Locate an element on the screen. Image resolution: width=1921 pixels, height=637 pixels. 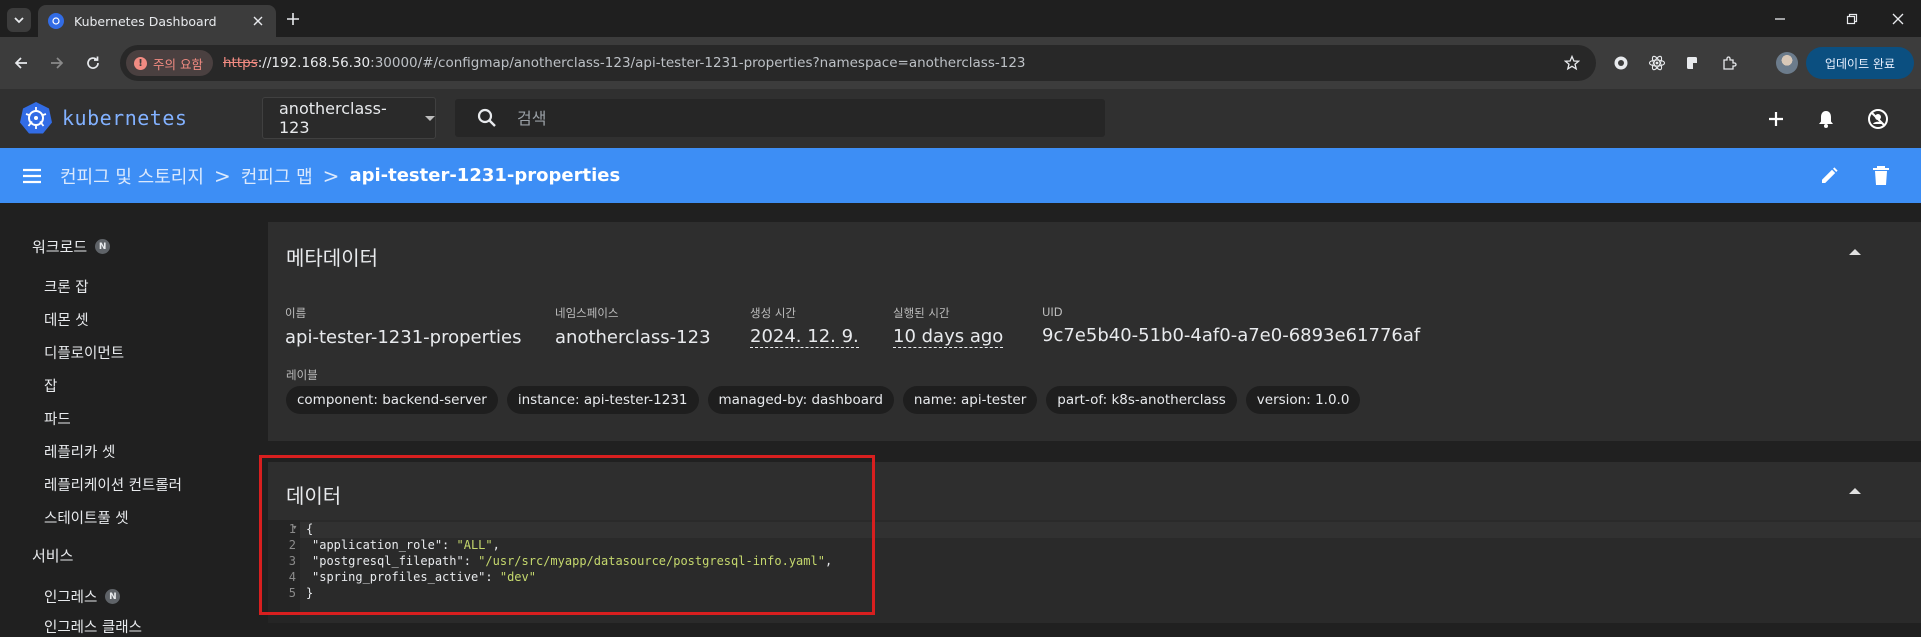
json-key: "postgresql_filepath" is located at coordinates (388, 561).